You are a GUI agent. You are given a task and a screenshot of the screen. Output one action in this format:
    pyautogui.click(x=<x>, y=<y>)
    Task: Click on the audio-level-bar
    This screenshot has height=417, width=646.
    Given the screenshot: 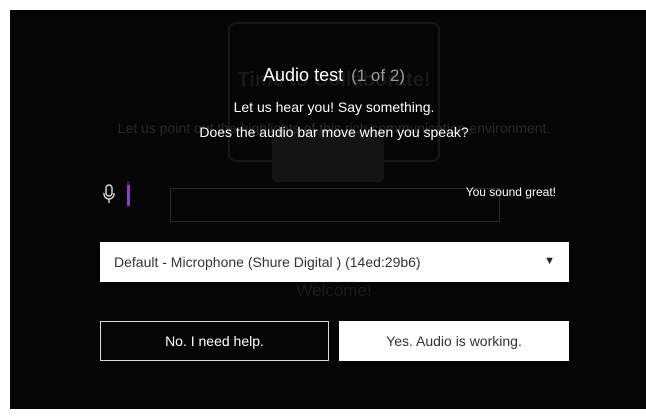 What is the action you would take?
    pyautogui.click(x=128, y=193)
    